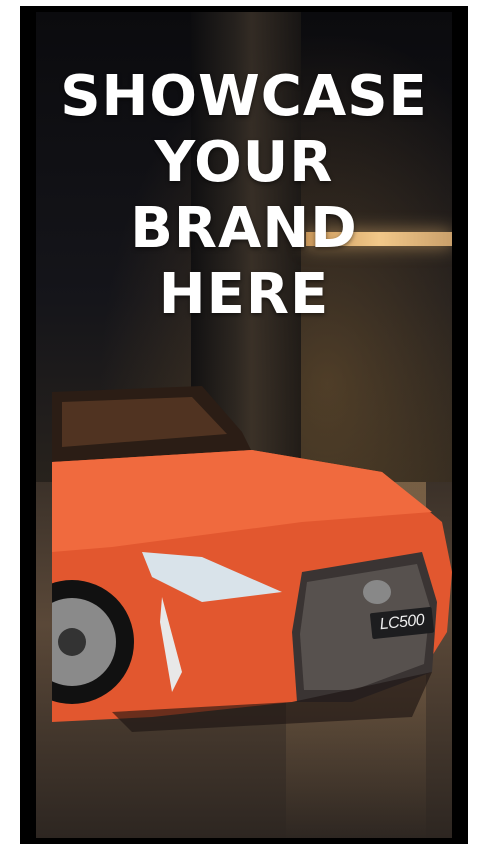 The width and height of the screenshot is (482, 847). I want to click on headline-line-2: YOUR, so click(244, 162).